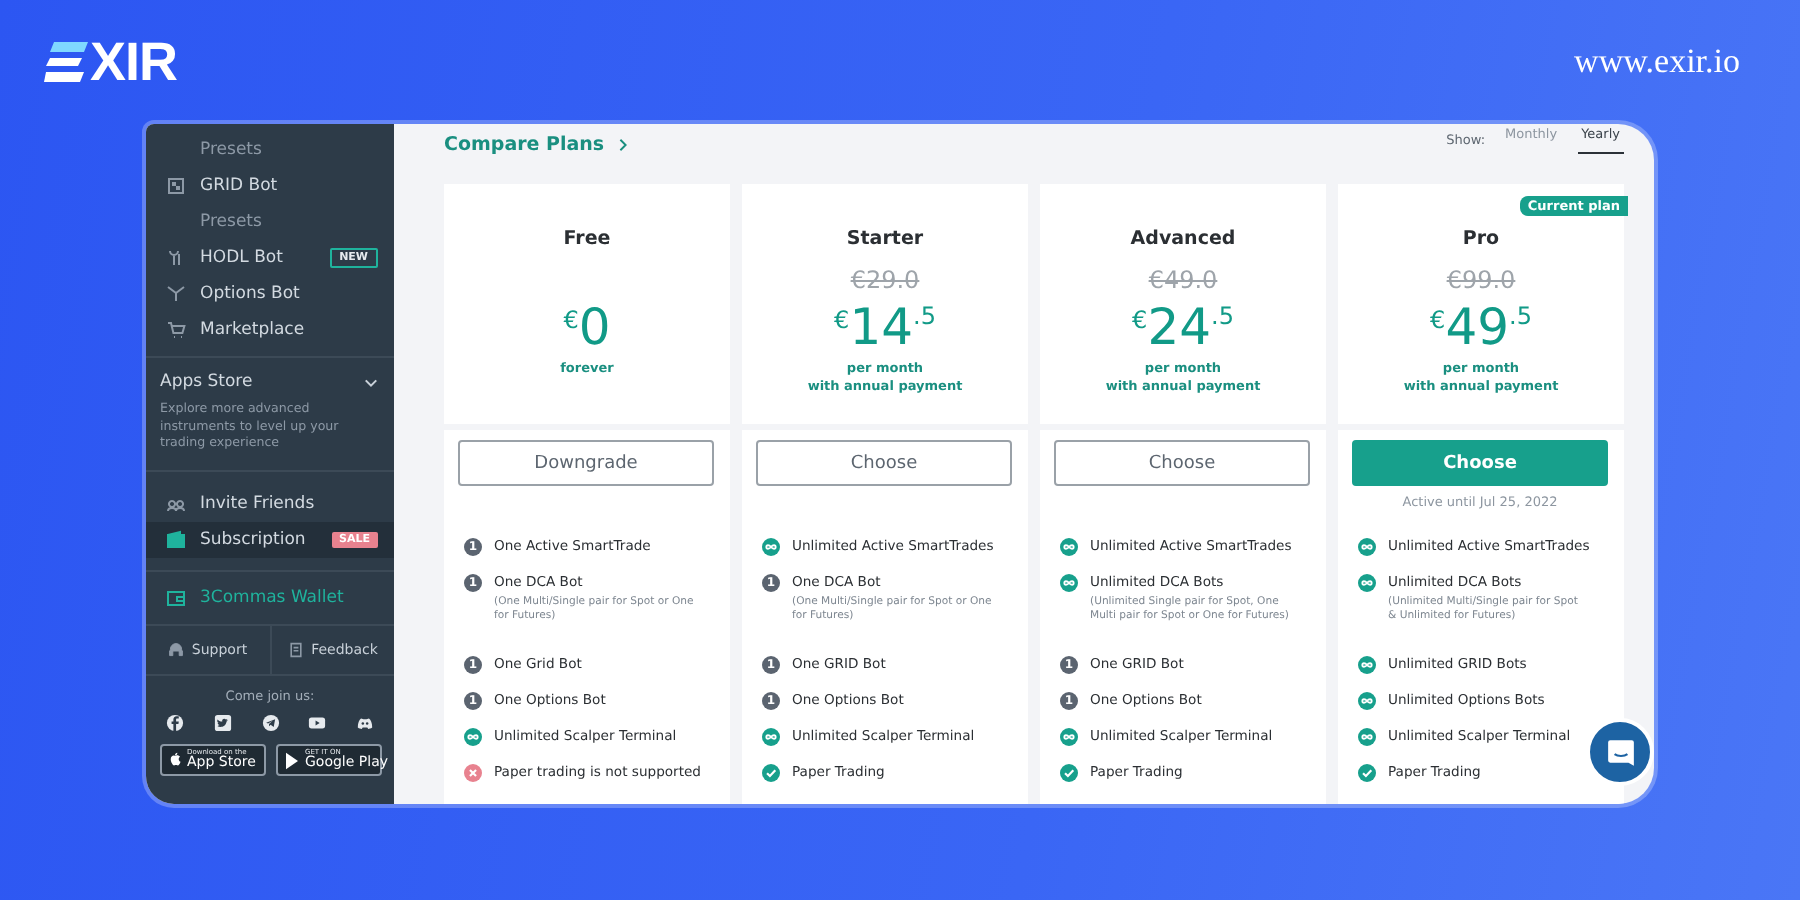 Image resolution: width=1800 pixels, height=900 pixels. What do you see at coordinates (174, 760) in the screenshot?
I see `apple-icon` at bounding box center [174, 760].